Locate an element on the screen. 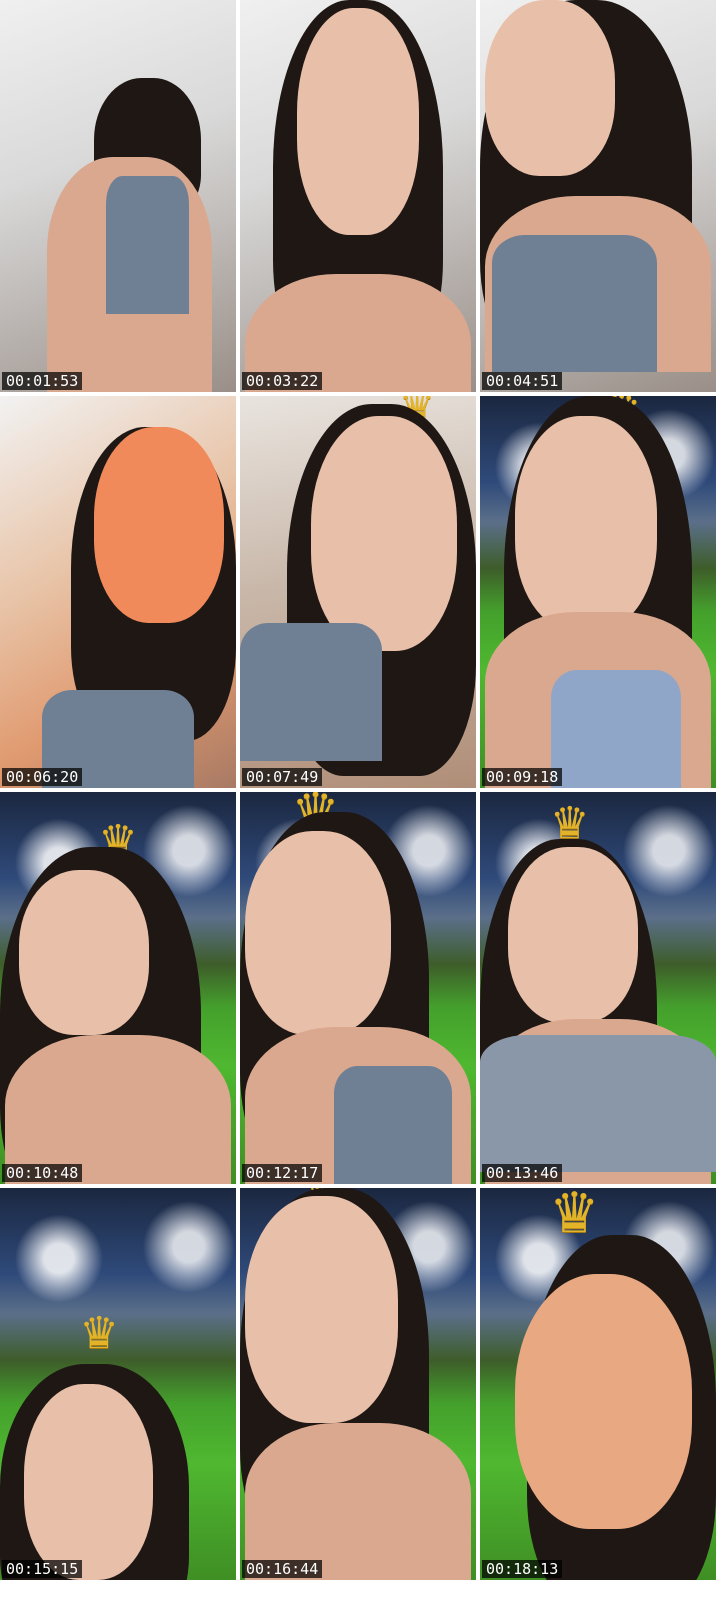 The height and width of the screenshot is (1600, 720). thumbnail: ♛ 00:07:49 is located at coordinates (358, 592).